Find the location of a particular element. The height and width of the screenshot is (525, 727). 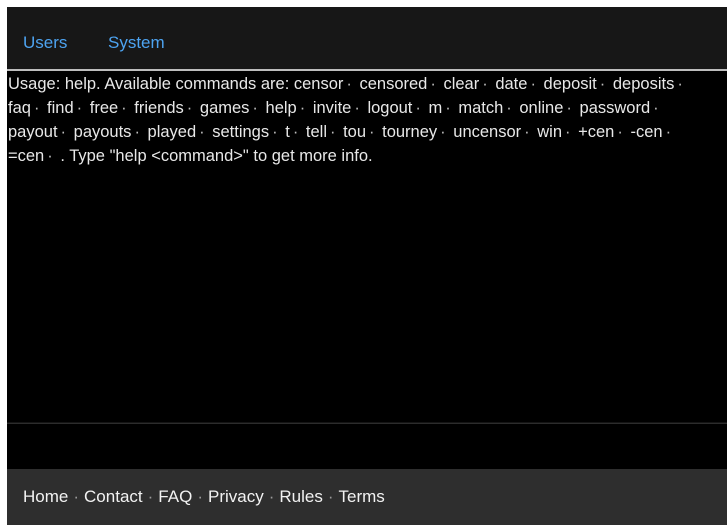

command-name: find is located at coordinates (60, 108).